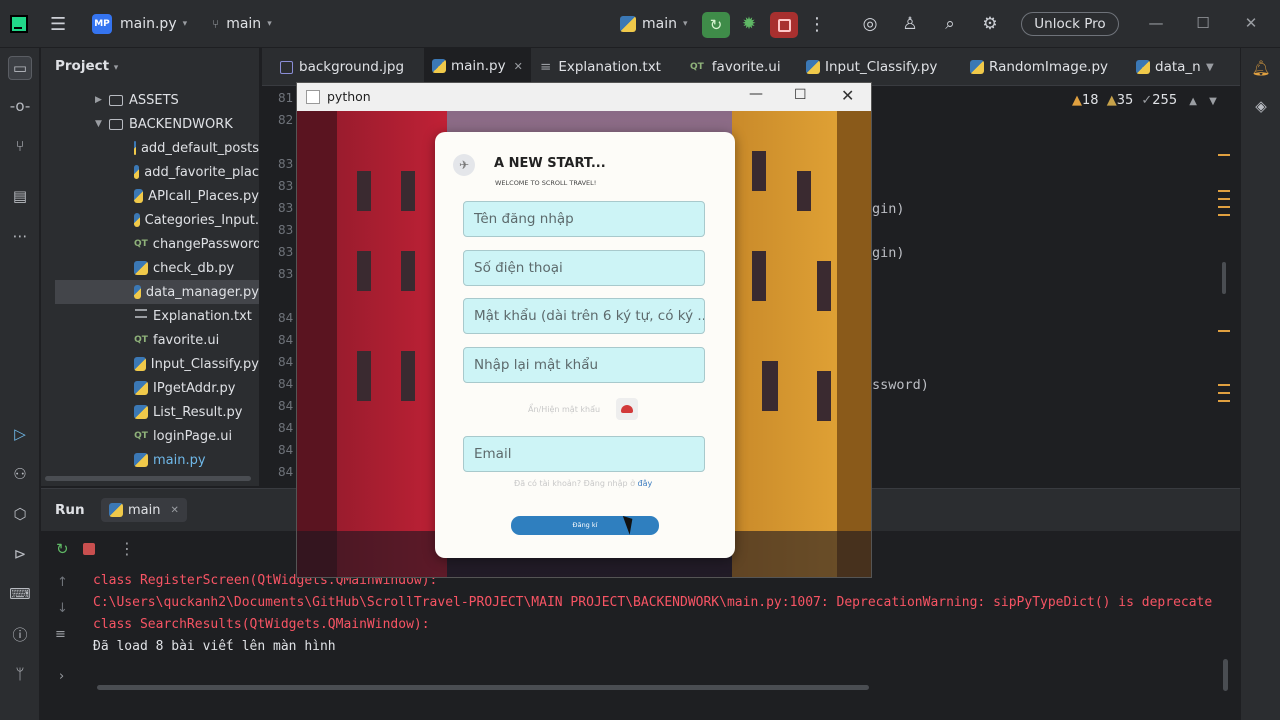 This screenshot has height=720, width=1280. Describe the element at coordinates (150, 172) in the screenshot. I see `tree-file: add_favorite_plac` at that location.